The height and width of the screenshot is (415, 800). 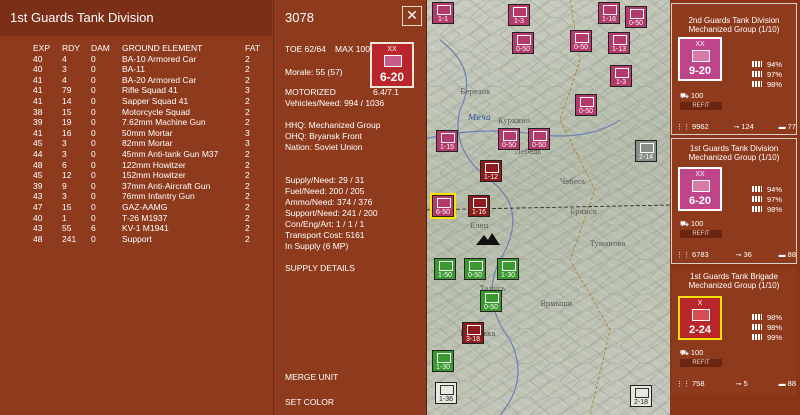 I want to click on unit-counter: 1-15, so click(x=447, y=141).